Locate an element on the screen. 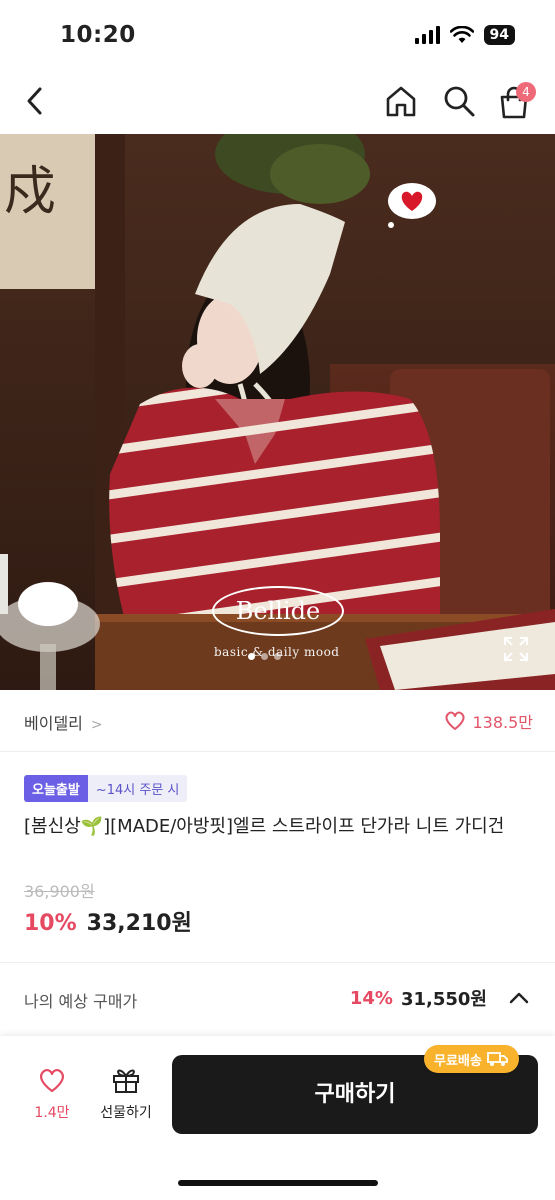 This screenshot has height=1200, width=555. discount-percent: 10% is located at coordinates (50, 923).